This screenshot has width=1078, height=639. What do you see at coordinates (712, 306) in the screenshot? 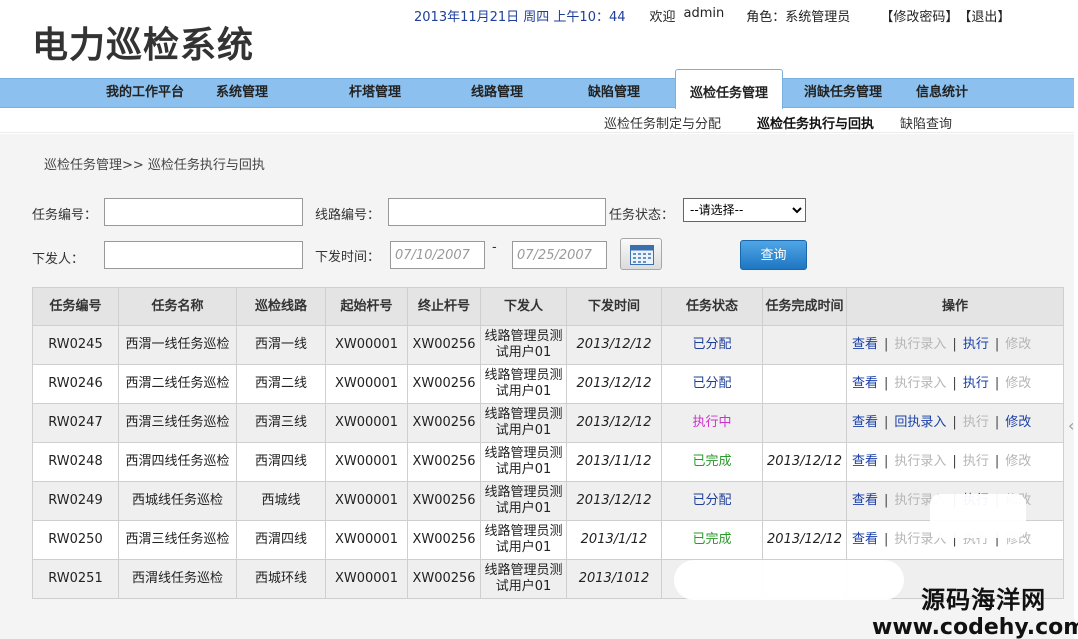
I see `col-header-status: 任务状态` at bounding box center [712, 306].